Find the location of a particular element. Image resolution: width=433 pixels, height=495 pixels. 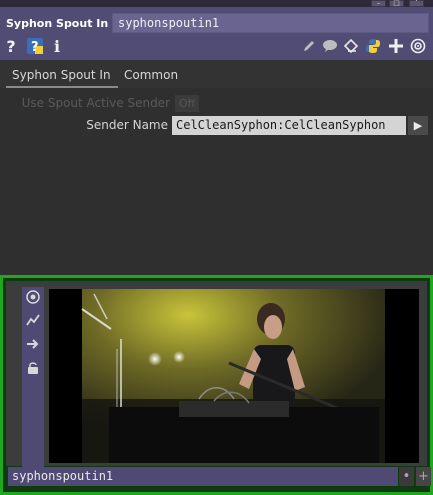

viewer-display-icon: • is located at coordinates (406, 476).